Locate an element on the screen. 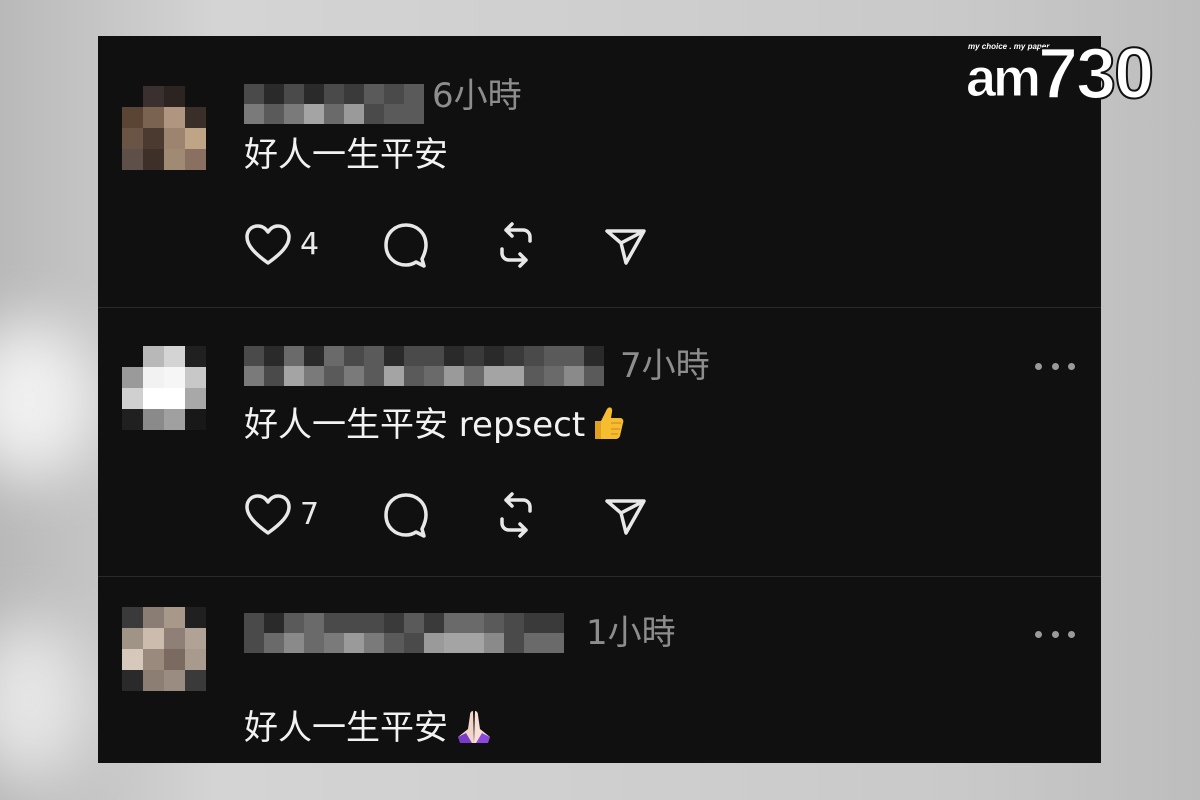  am730-logo: my choice . my paper am 730 is located at coordinates (1060, 74).